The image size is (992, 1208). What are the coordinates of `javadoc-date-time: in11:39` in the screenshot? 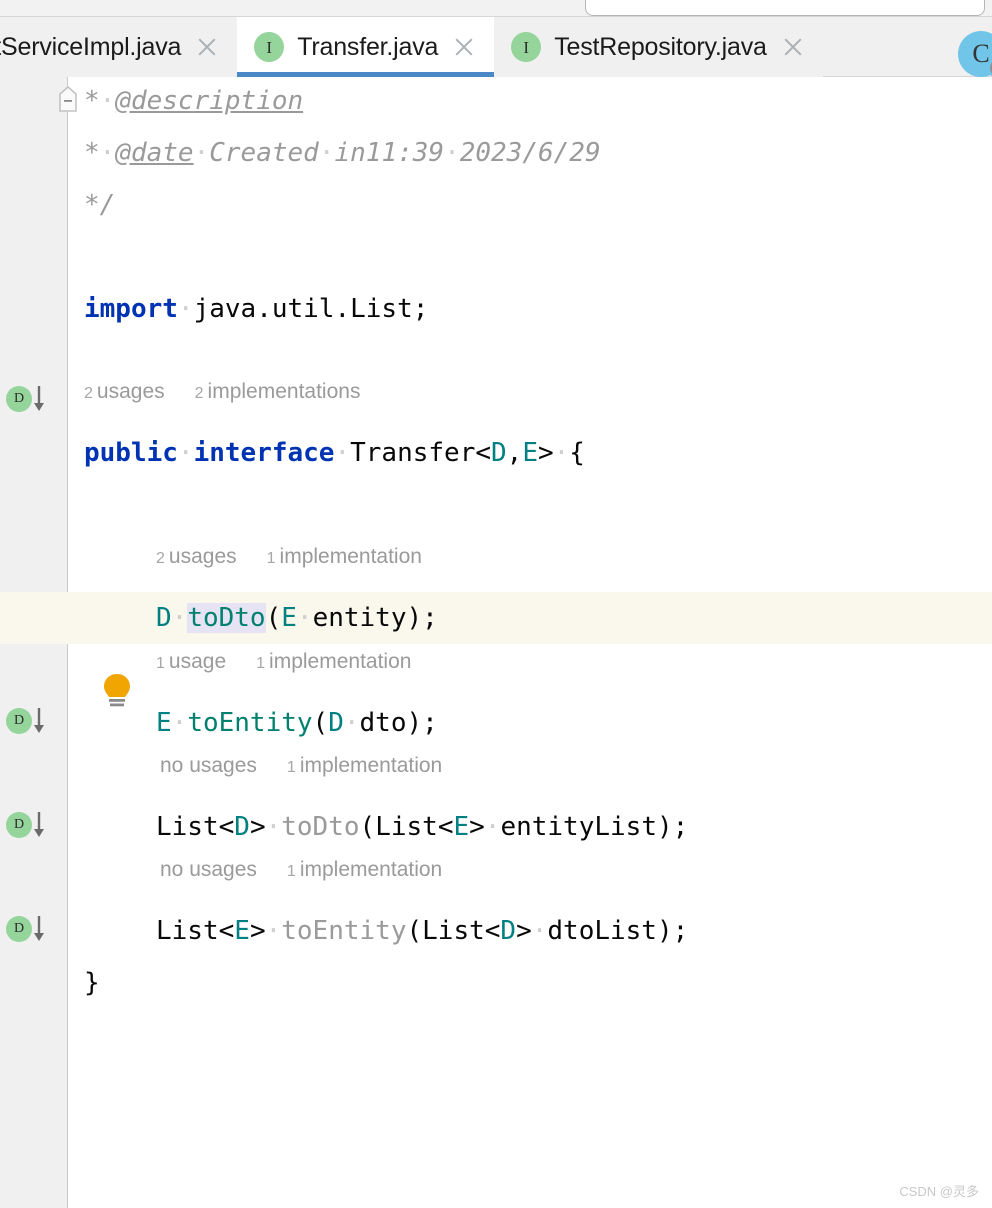 It's located at (389, 153).